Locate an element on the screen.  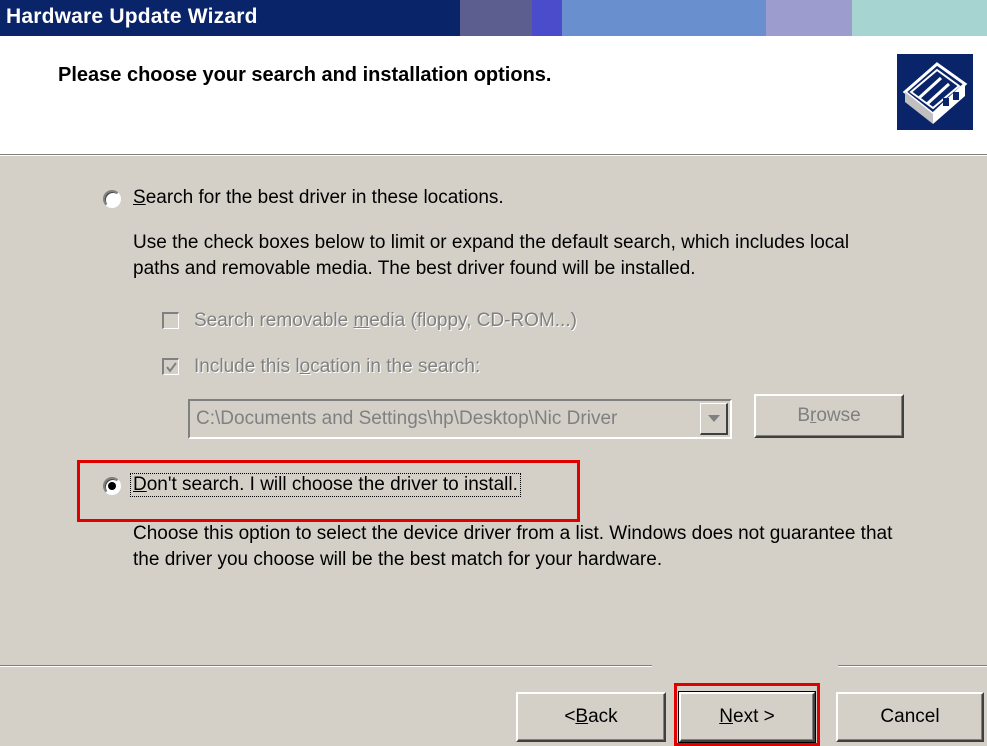
checkmark-icon is located at coordinates (171, 367).